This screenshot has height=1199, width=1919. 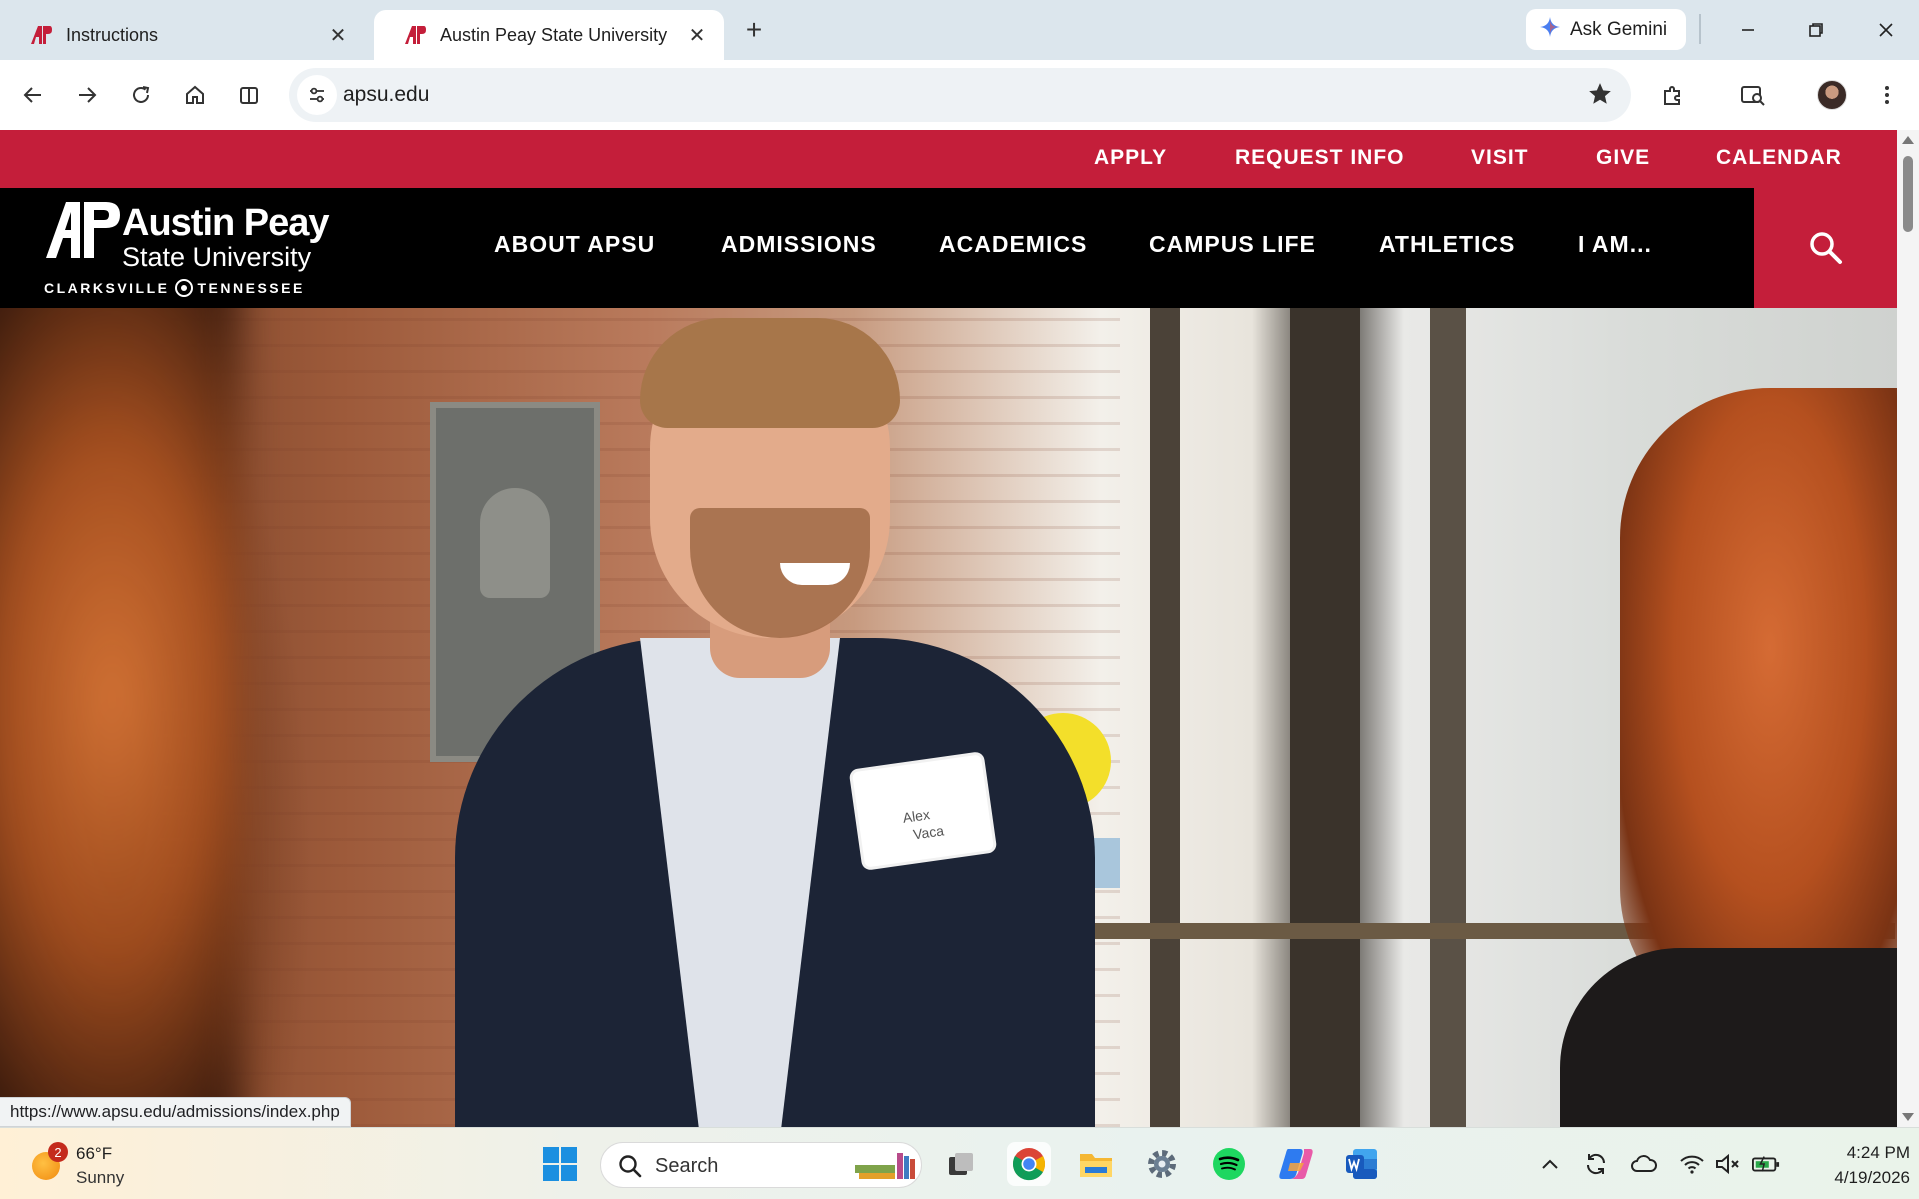 I want to click on utility-nav: APPLY REQUEST INFO VISIT GIVE CALENDAR, so click(x=948, y=159).